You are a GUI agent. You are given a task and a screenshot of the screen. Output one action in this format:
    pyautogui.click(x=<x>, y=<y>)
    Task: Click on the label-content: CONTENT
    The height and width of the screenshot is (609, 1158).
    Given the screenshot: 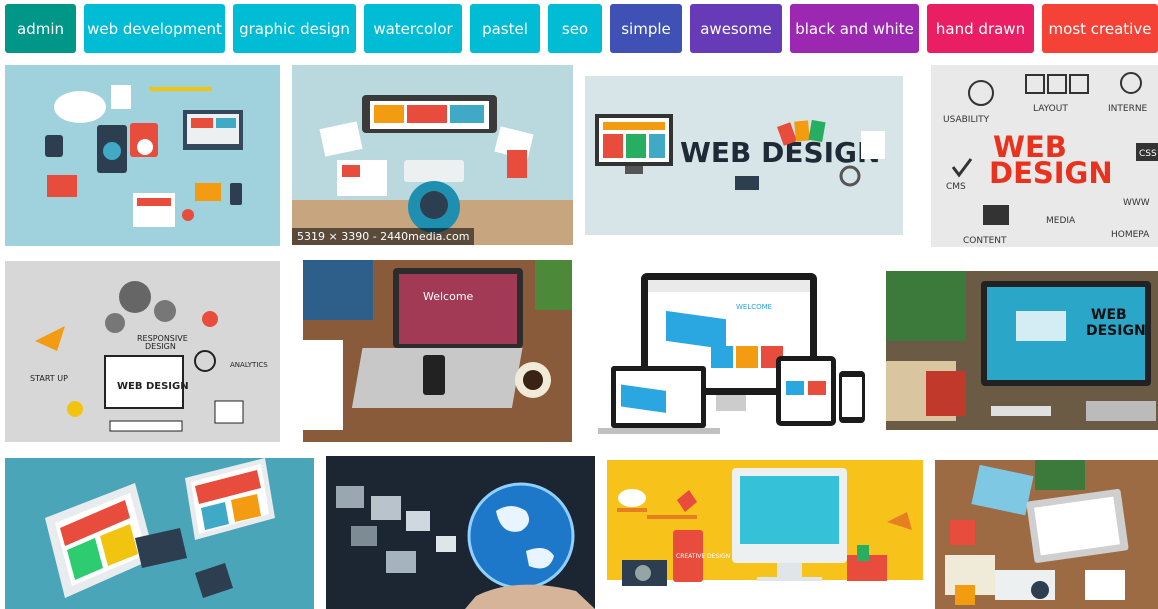 What is the action you would take?
    pyautogui.click(x=985, y=241)
    